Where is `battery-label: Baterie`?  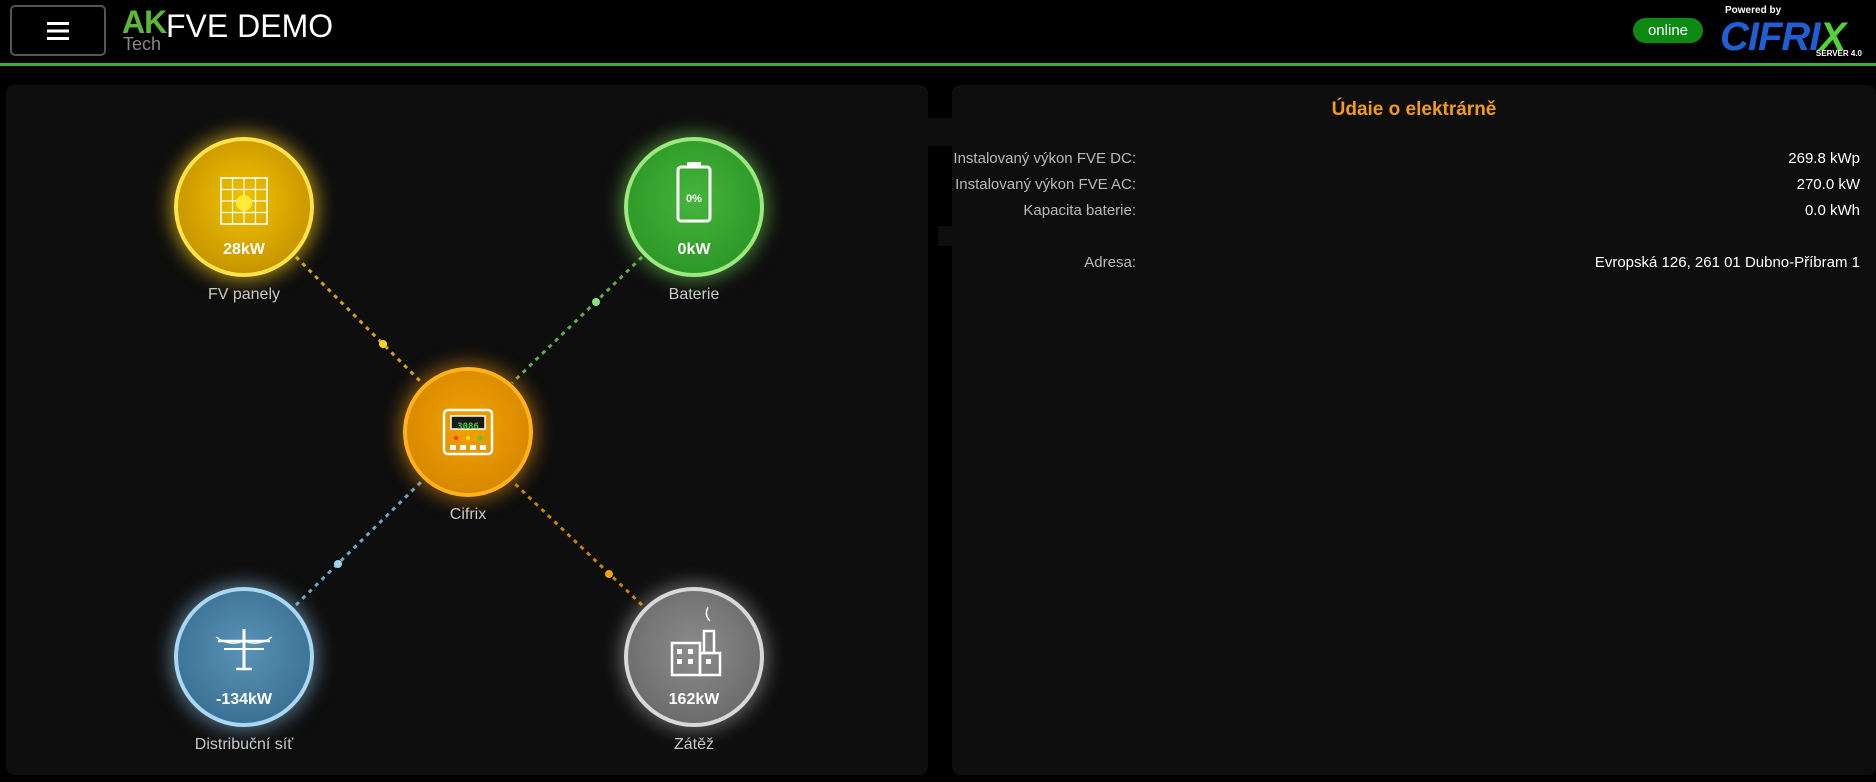
battery-label: Baterie is located at coordinates (694, 294).